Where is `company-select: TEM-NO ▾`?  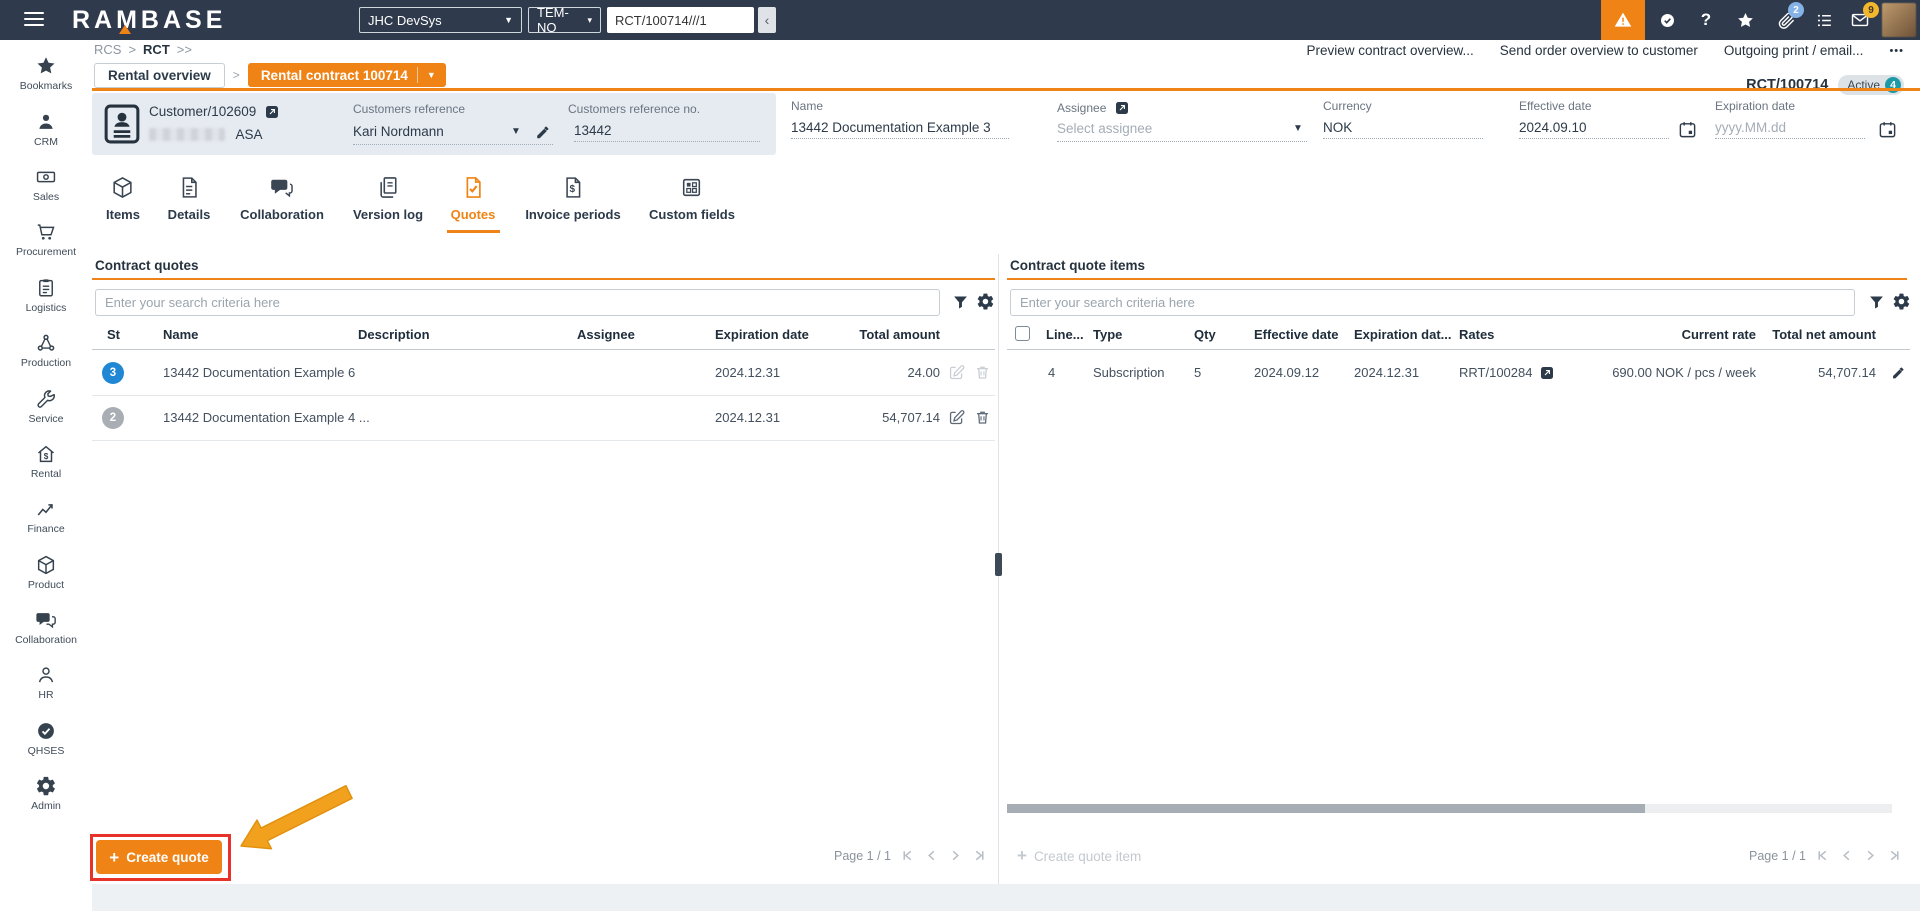 company-select: TEM-NO ▾ is located at coordinates (564, 20).